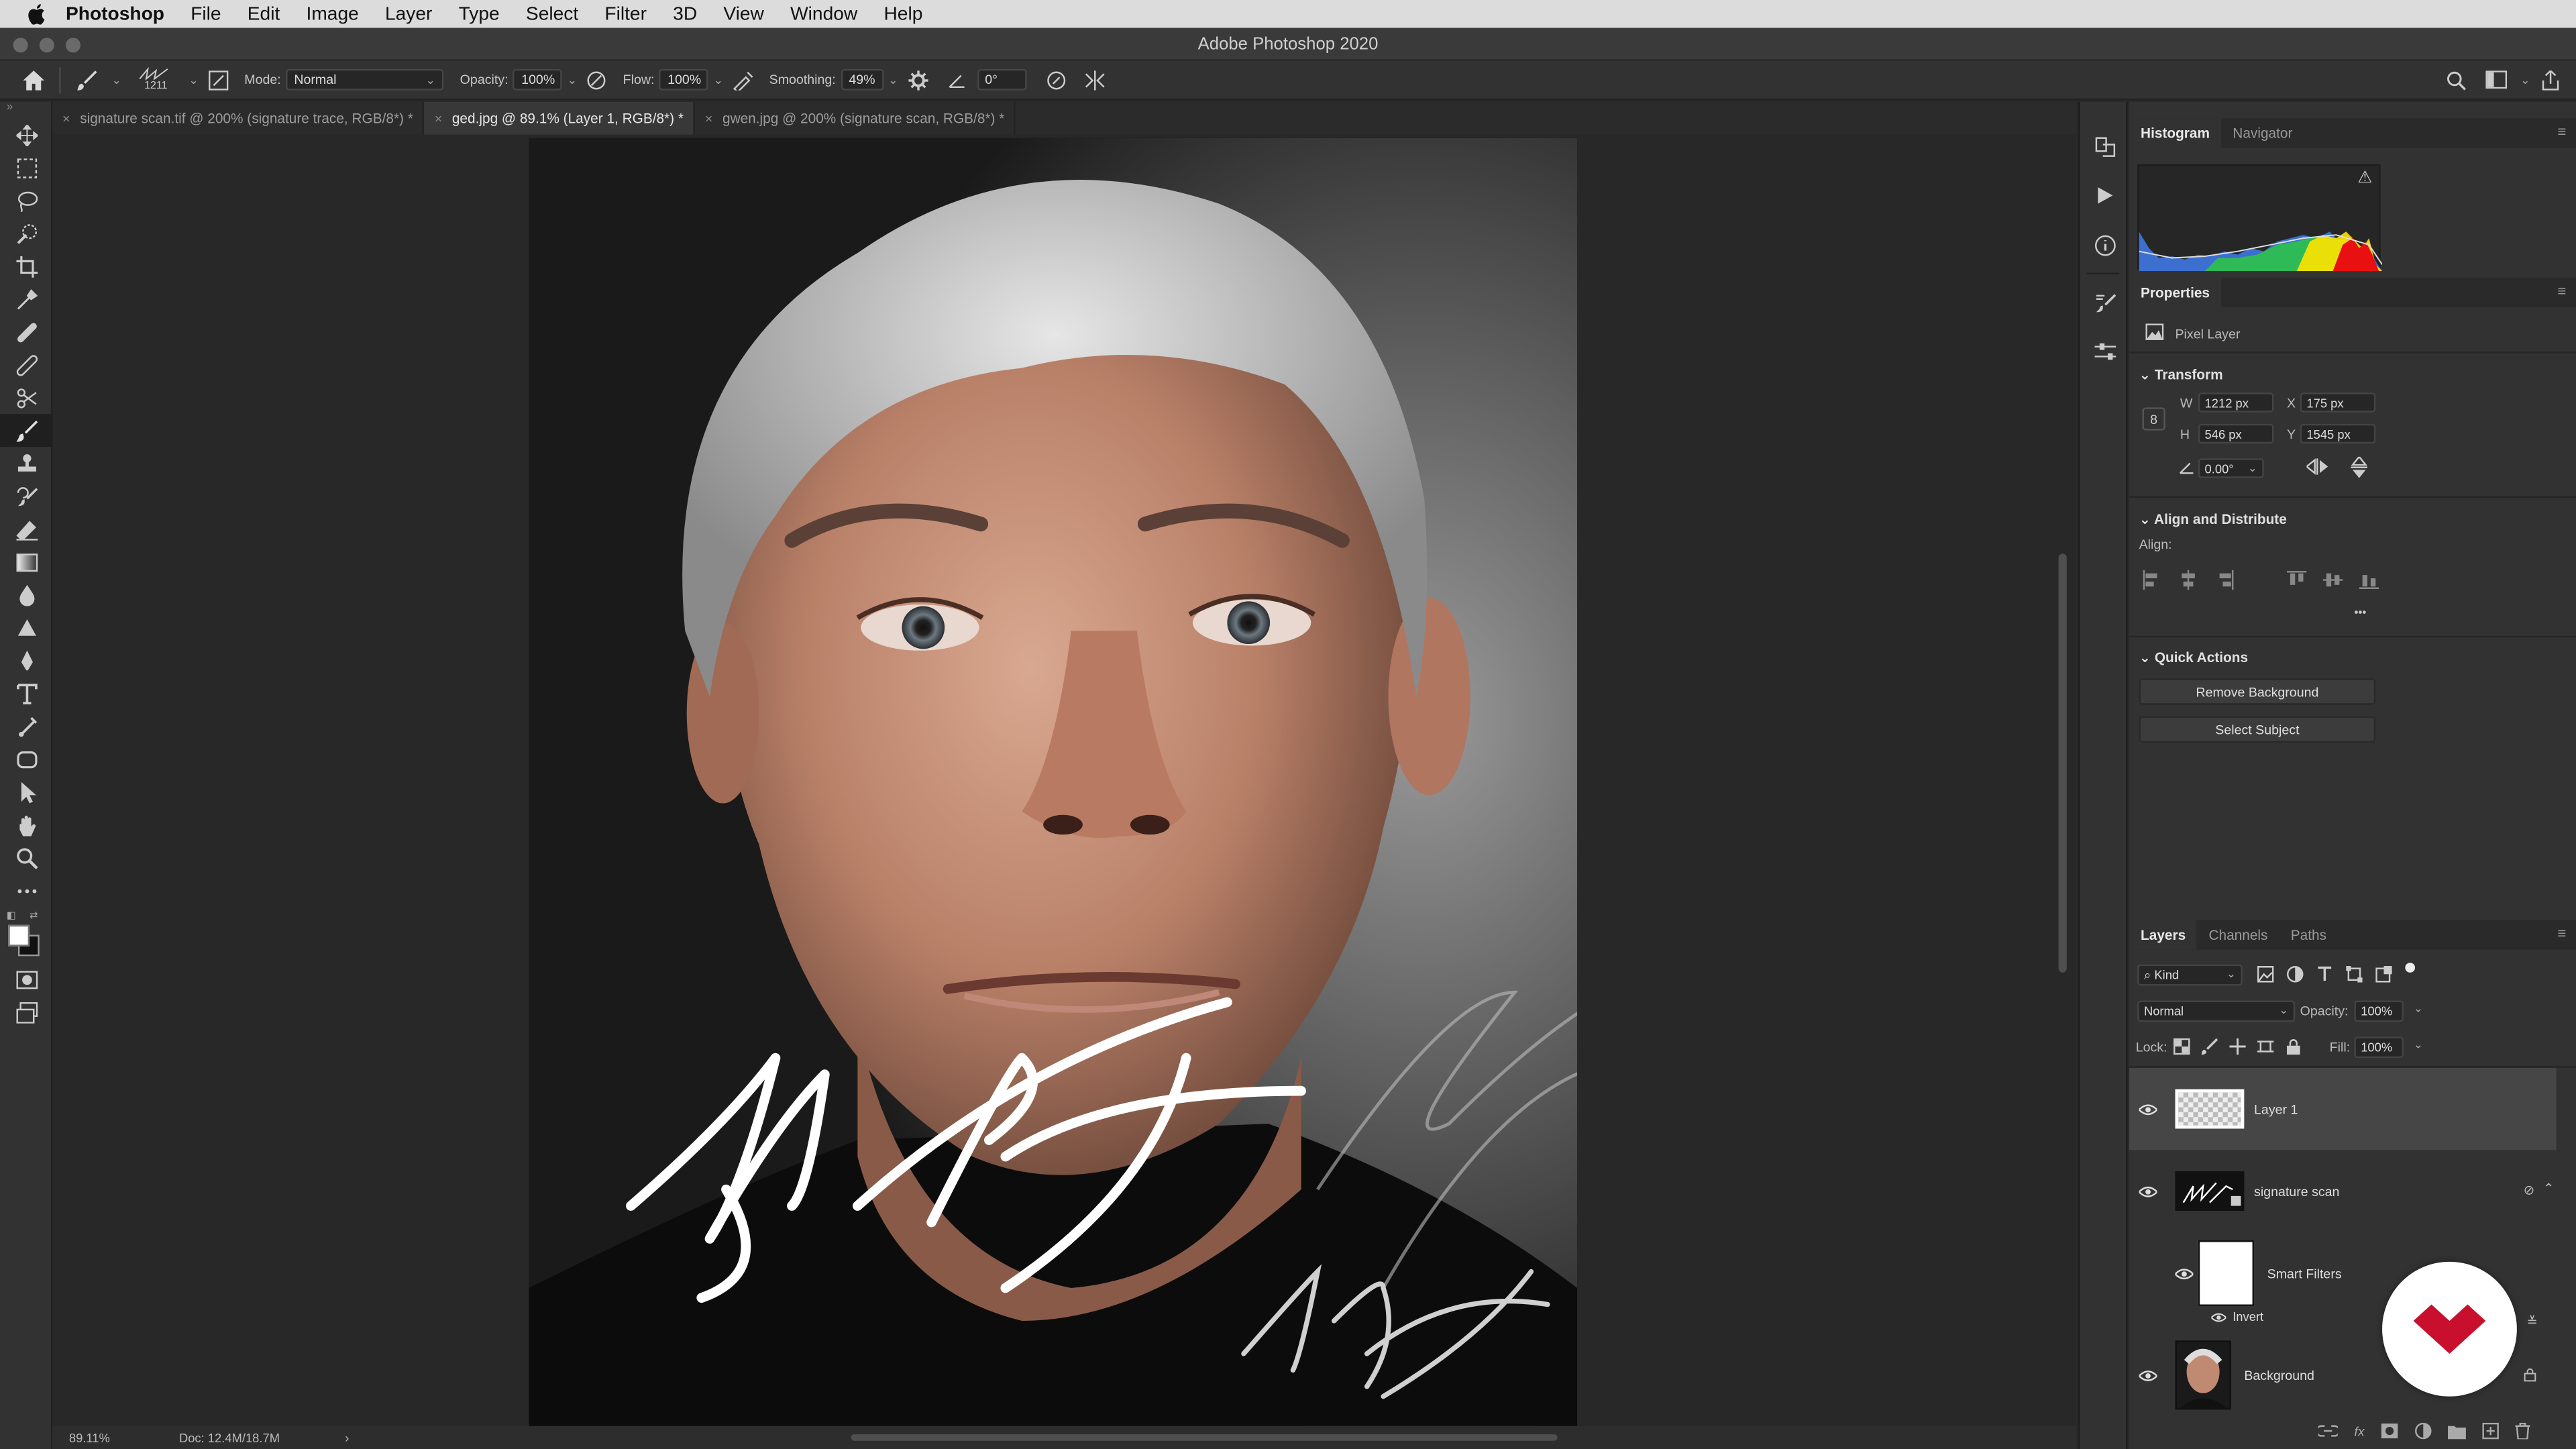 The height and width of the screenshot is (1449, 2576). Describe the element at coordinates (823, 13) in the screenshot. I see `menu-window: Window` at that location.